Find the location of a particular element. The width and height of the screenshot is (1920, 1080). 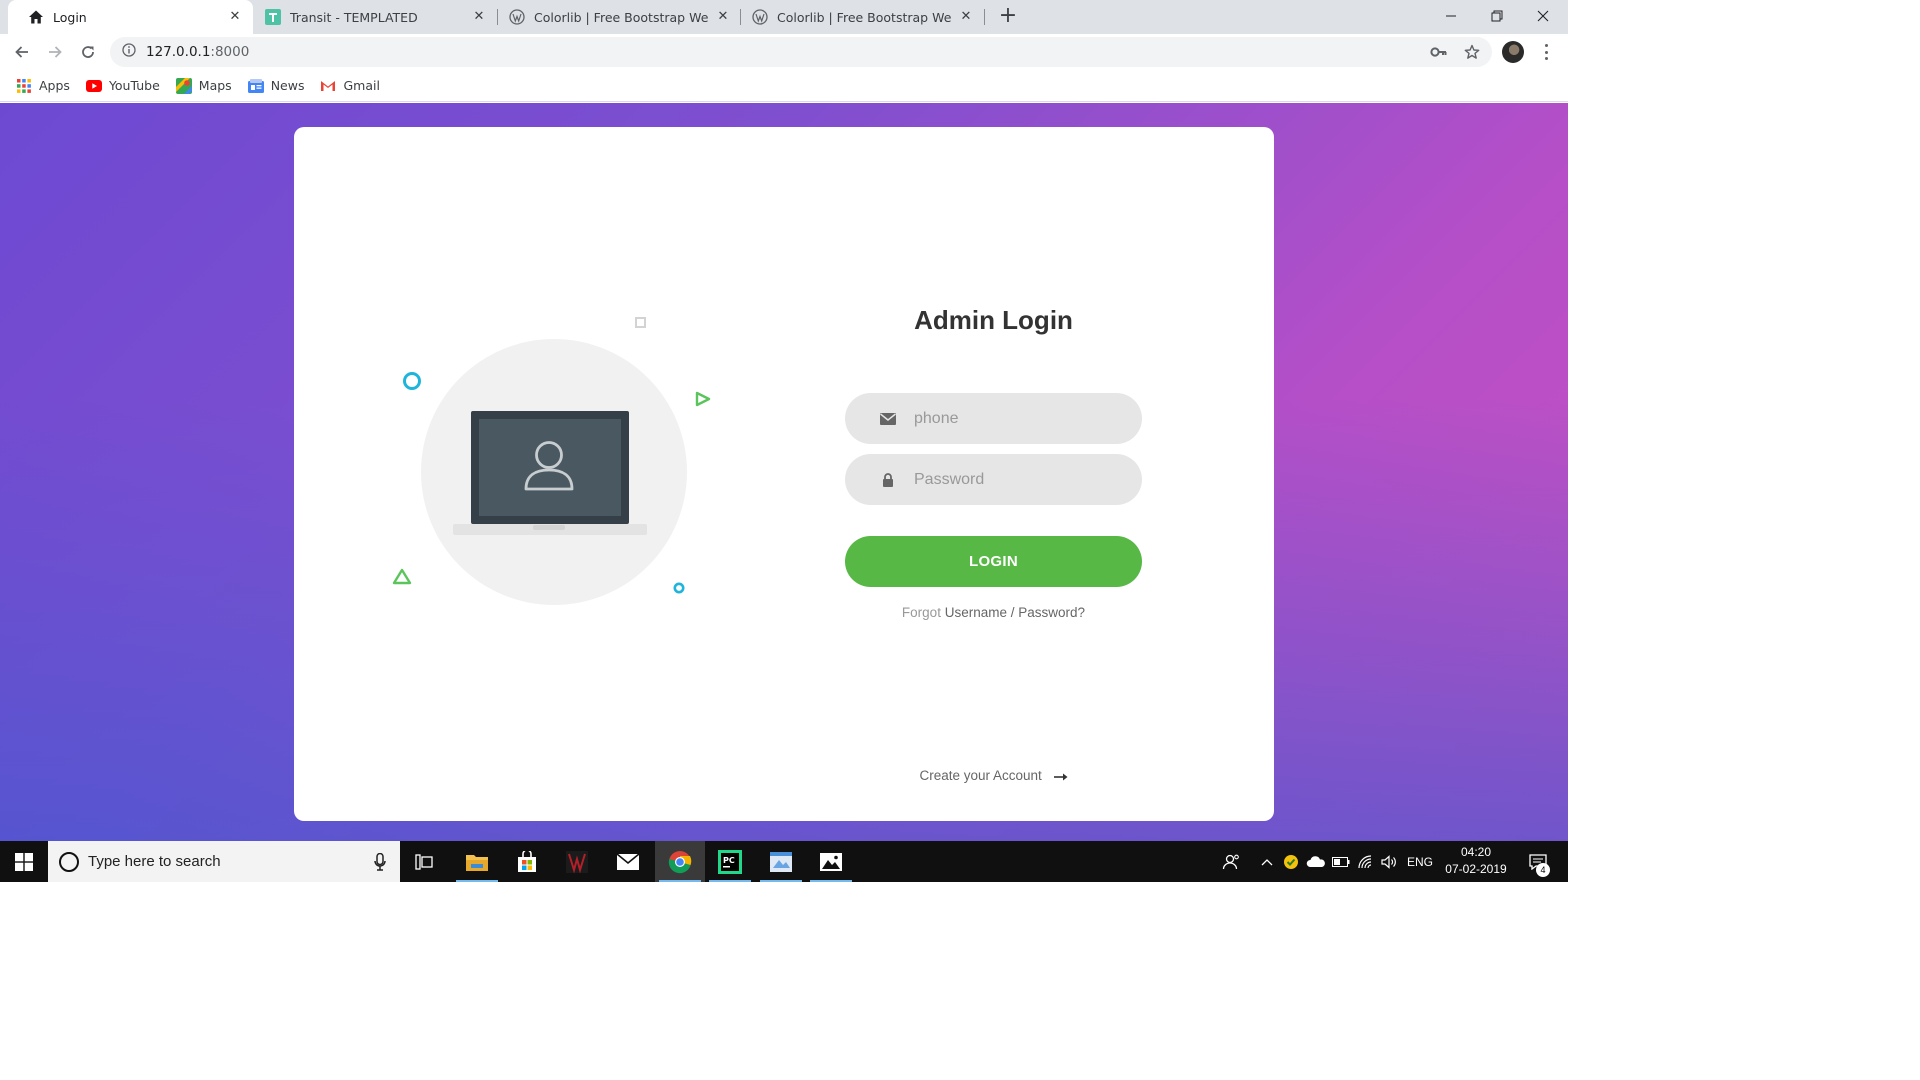

people-icon is located at coordinates (1231, 861).